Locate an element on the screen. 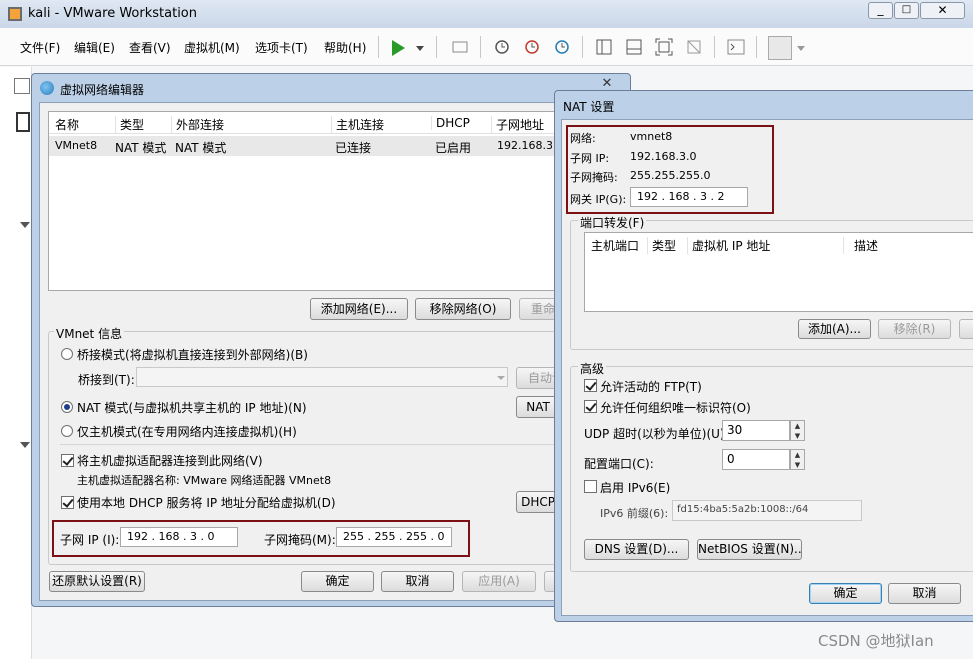  col-name: 名称 is located at coordinates (67, 124).